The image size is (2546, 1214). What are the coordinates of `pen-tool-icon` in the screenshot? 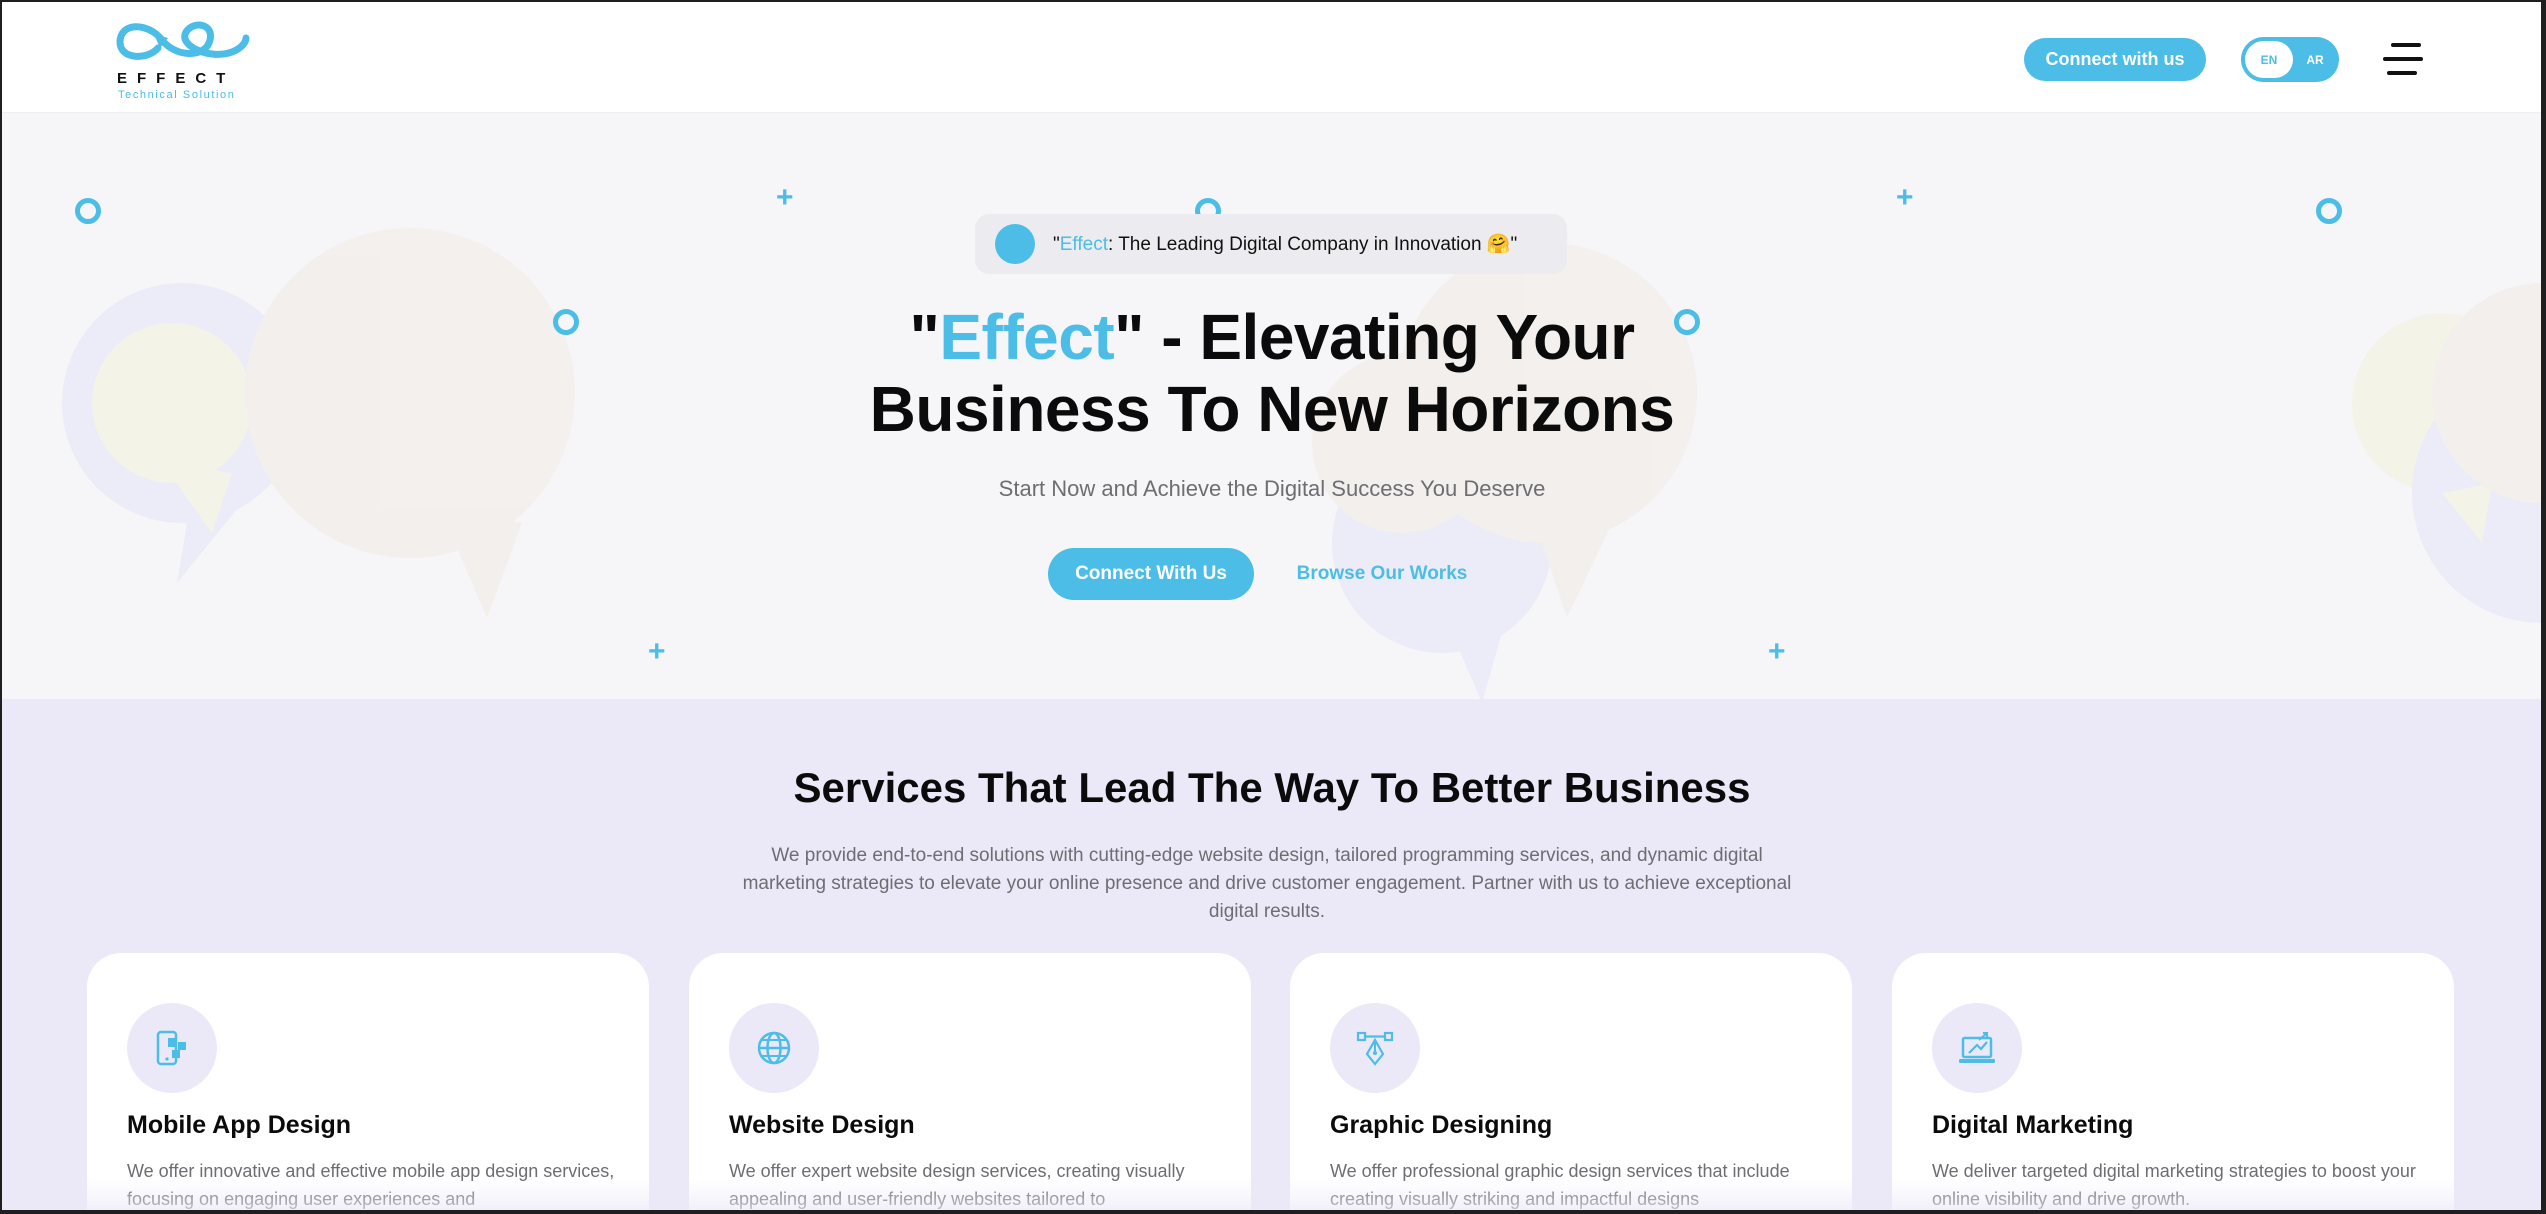 It's located at (1375, 1048).